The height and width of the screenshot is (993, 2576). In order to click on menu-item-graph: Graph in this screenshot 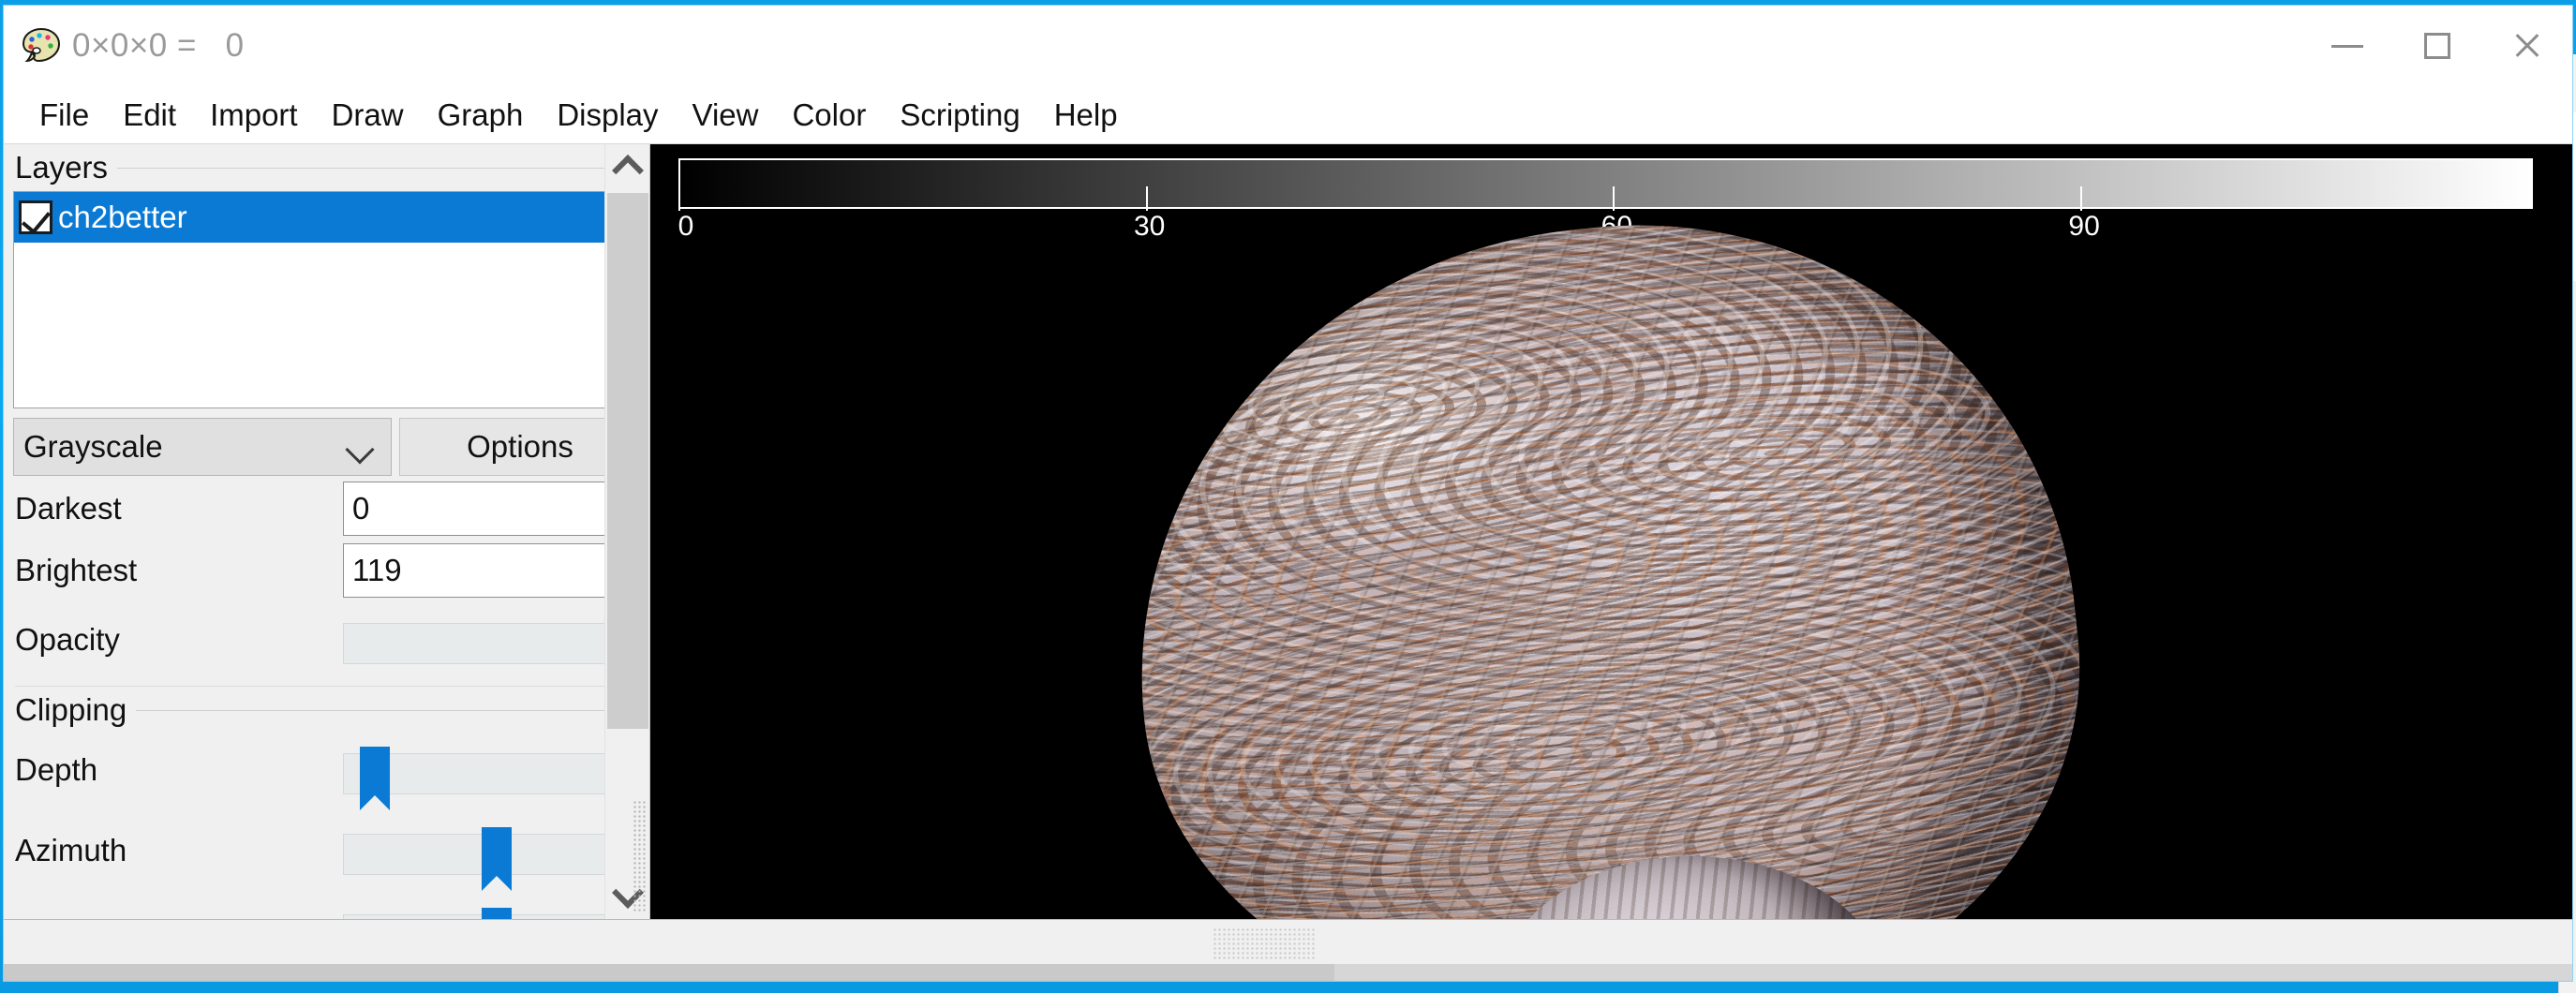, I will do `click(481, 115)`.